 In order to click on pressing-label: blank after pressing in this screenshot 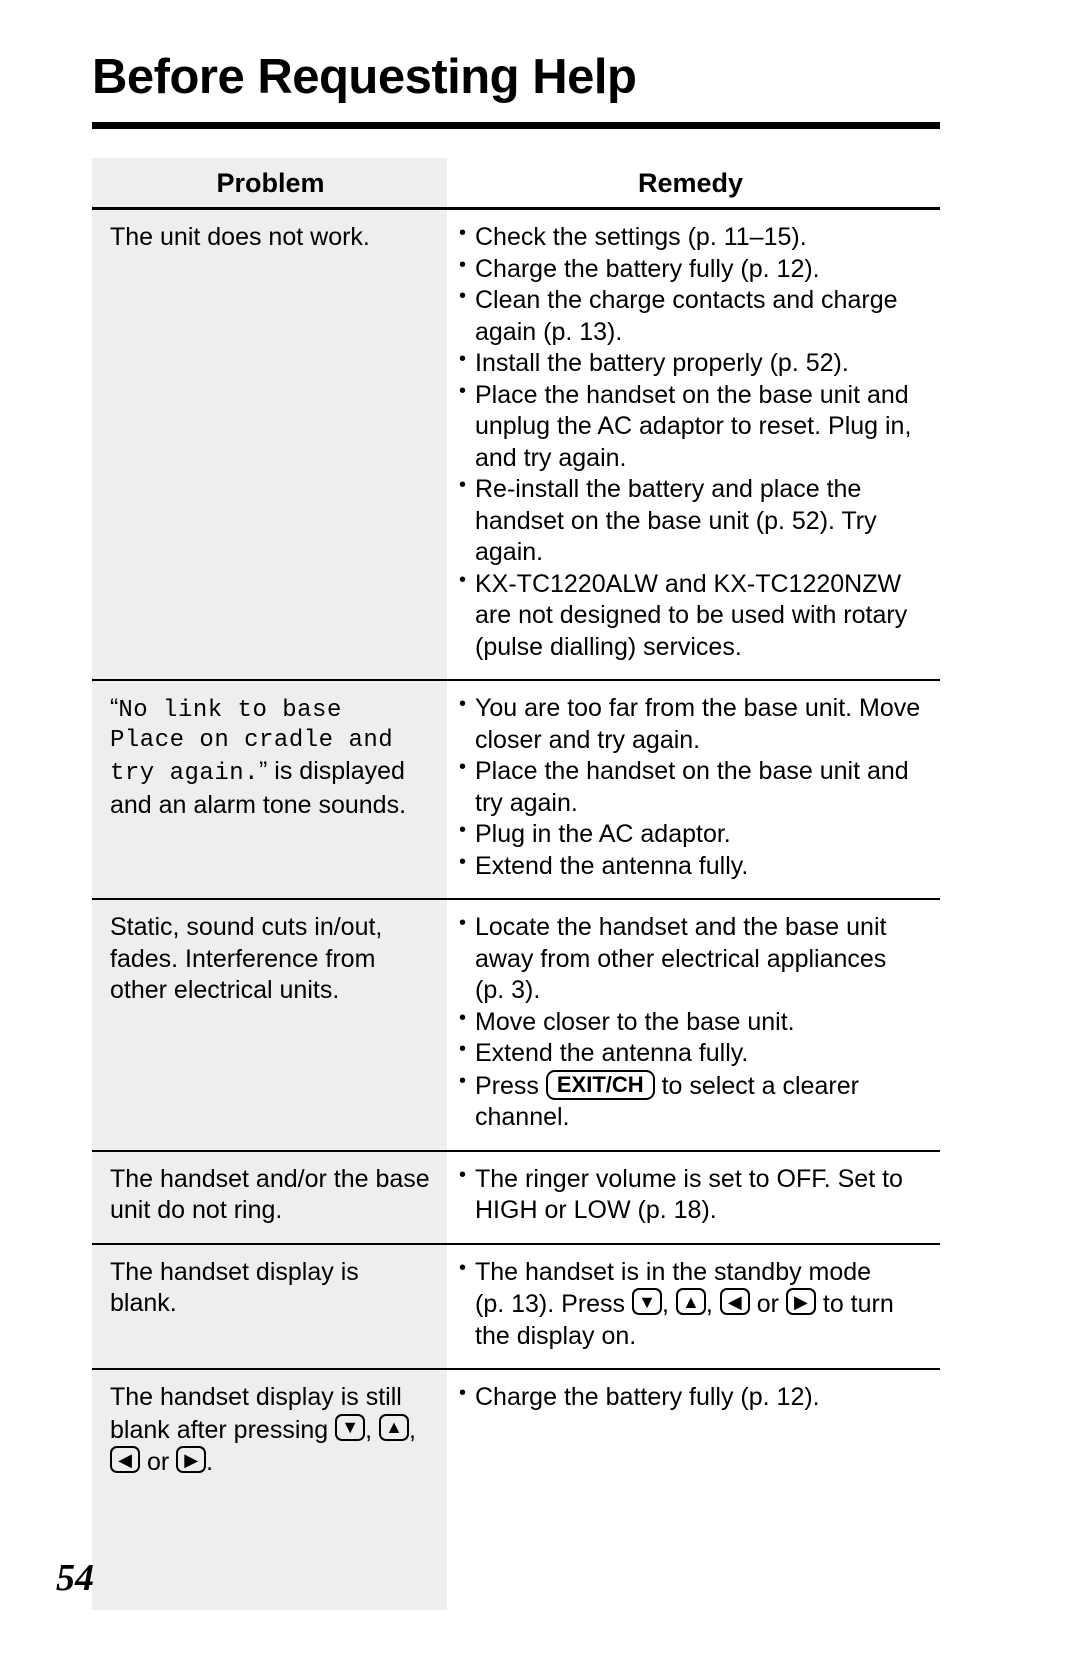, I will do `click(223, 1429)`.